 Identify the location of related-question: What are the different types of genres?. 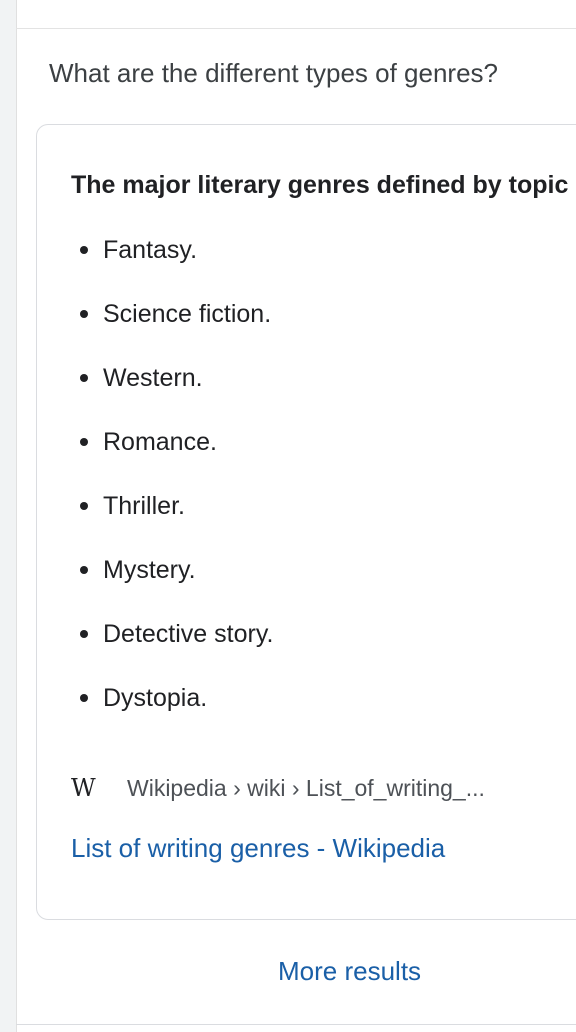
(273, 73).